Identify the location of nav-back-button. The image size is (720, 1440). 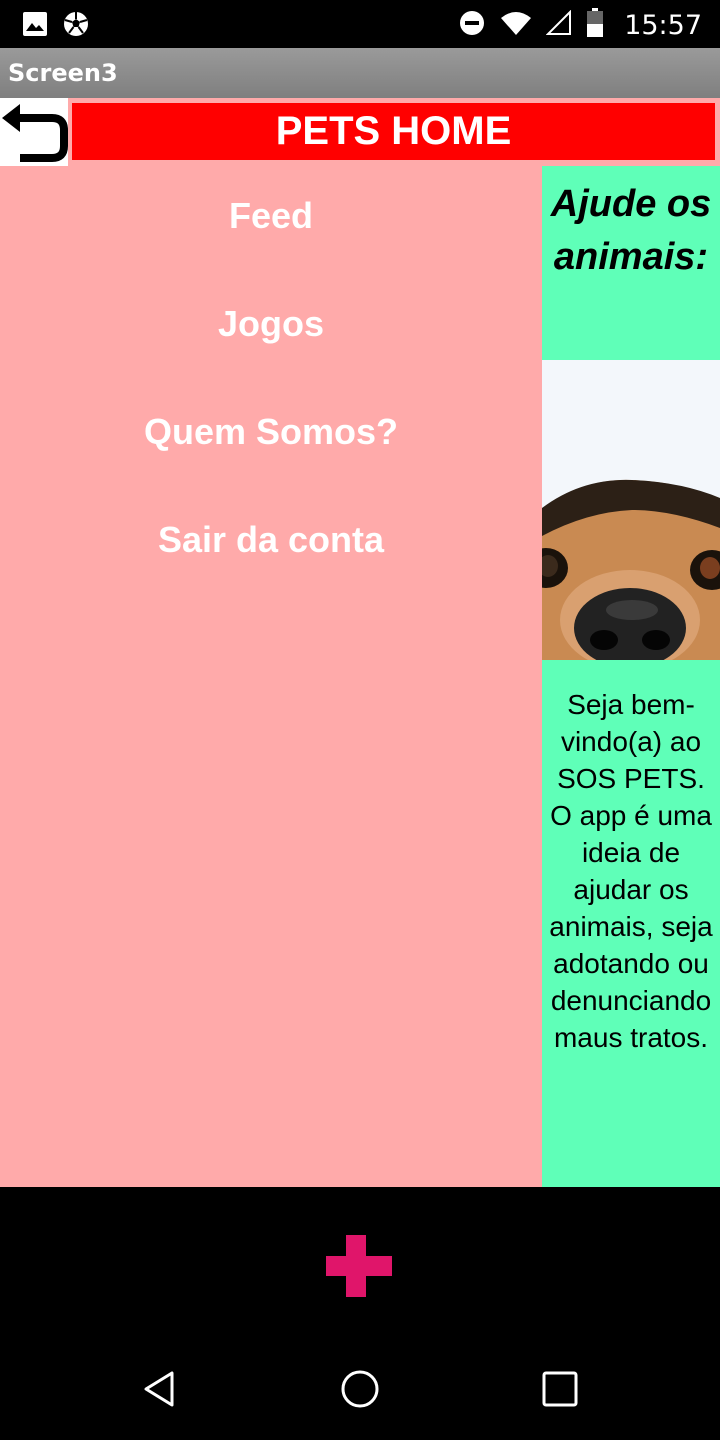
(160, 1391).